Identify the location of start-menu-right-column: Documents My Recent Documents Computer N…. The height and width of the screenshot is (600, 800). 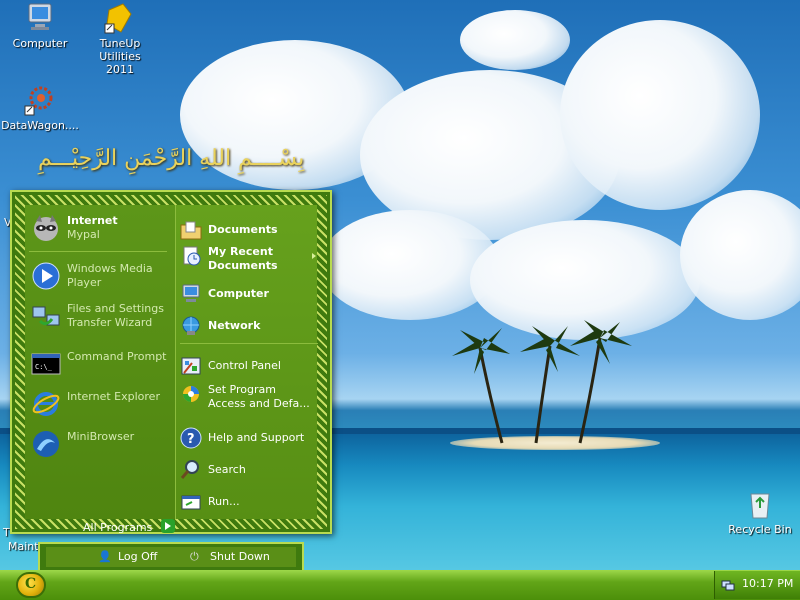
(246, 362).